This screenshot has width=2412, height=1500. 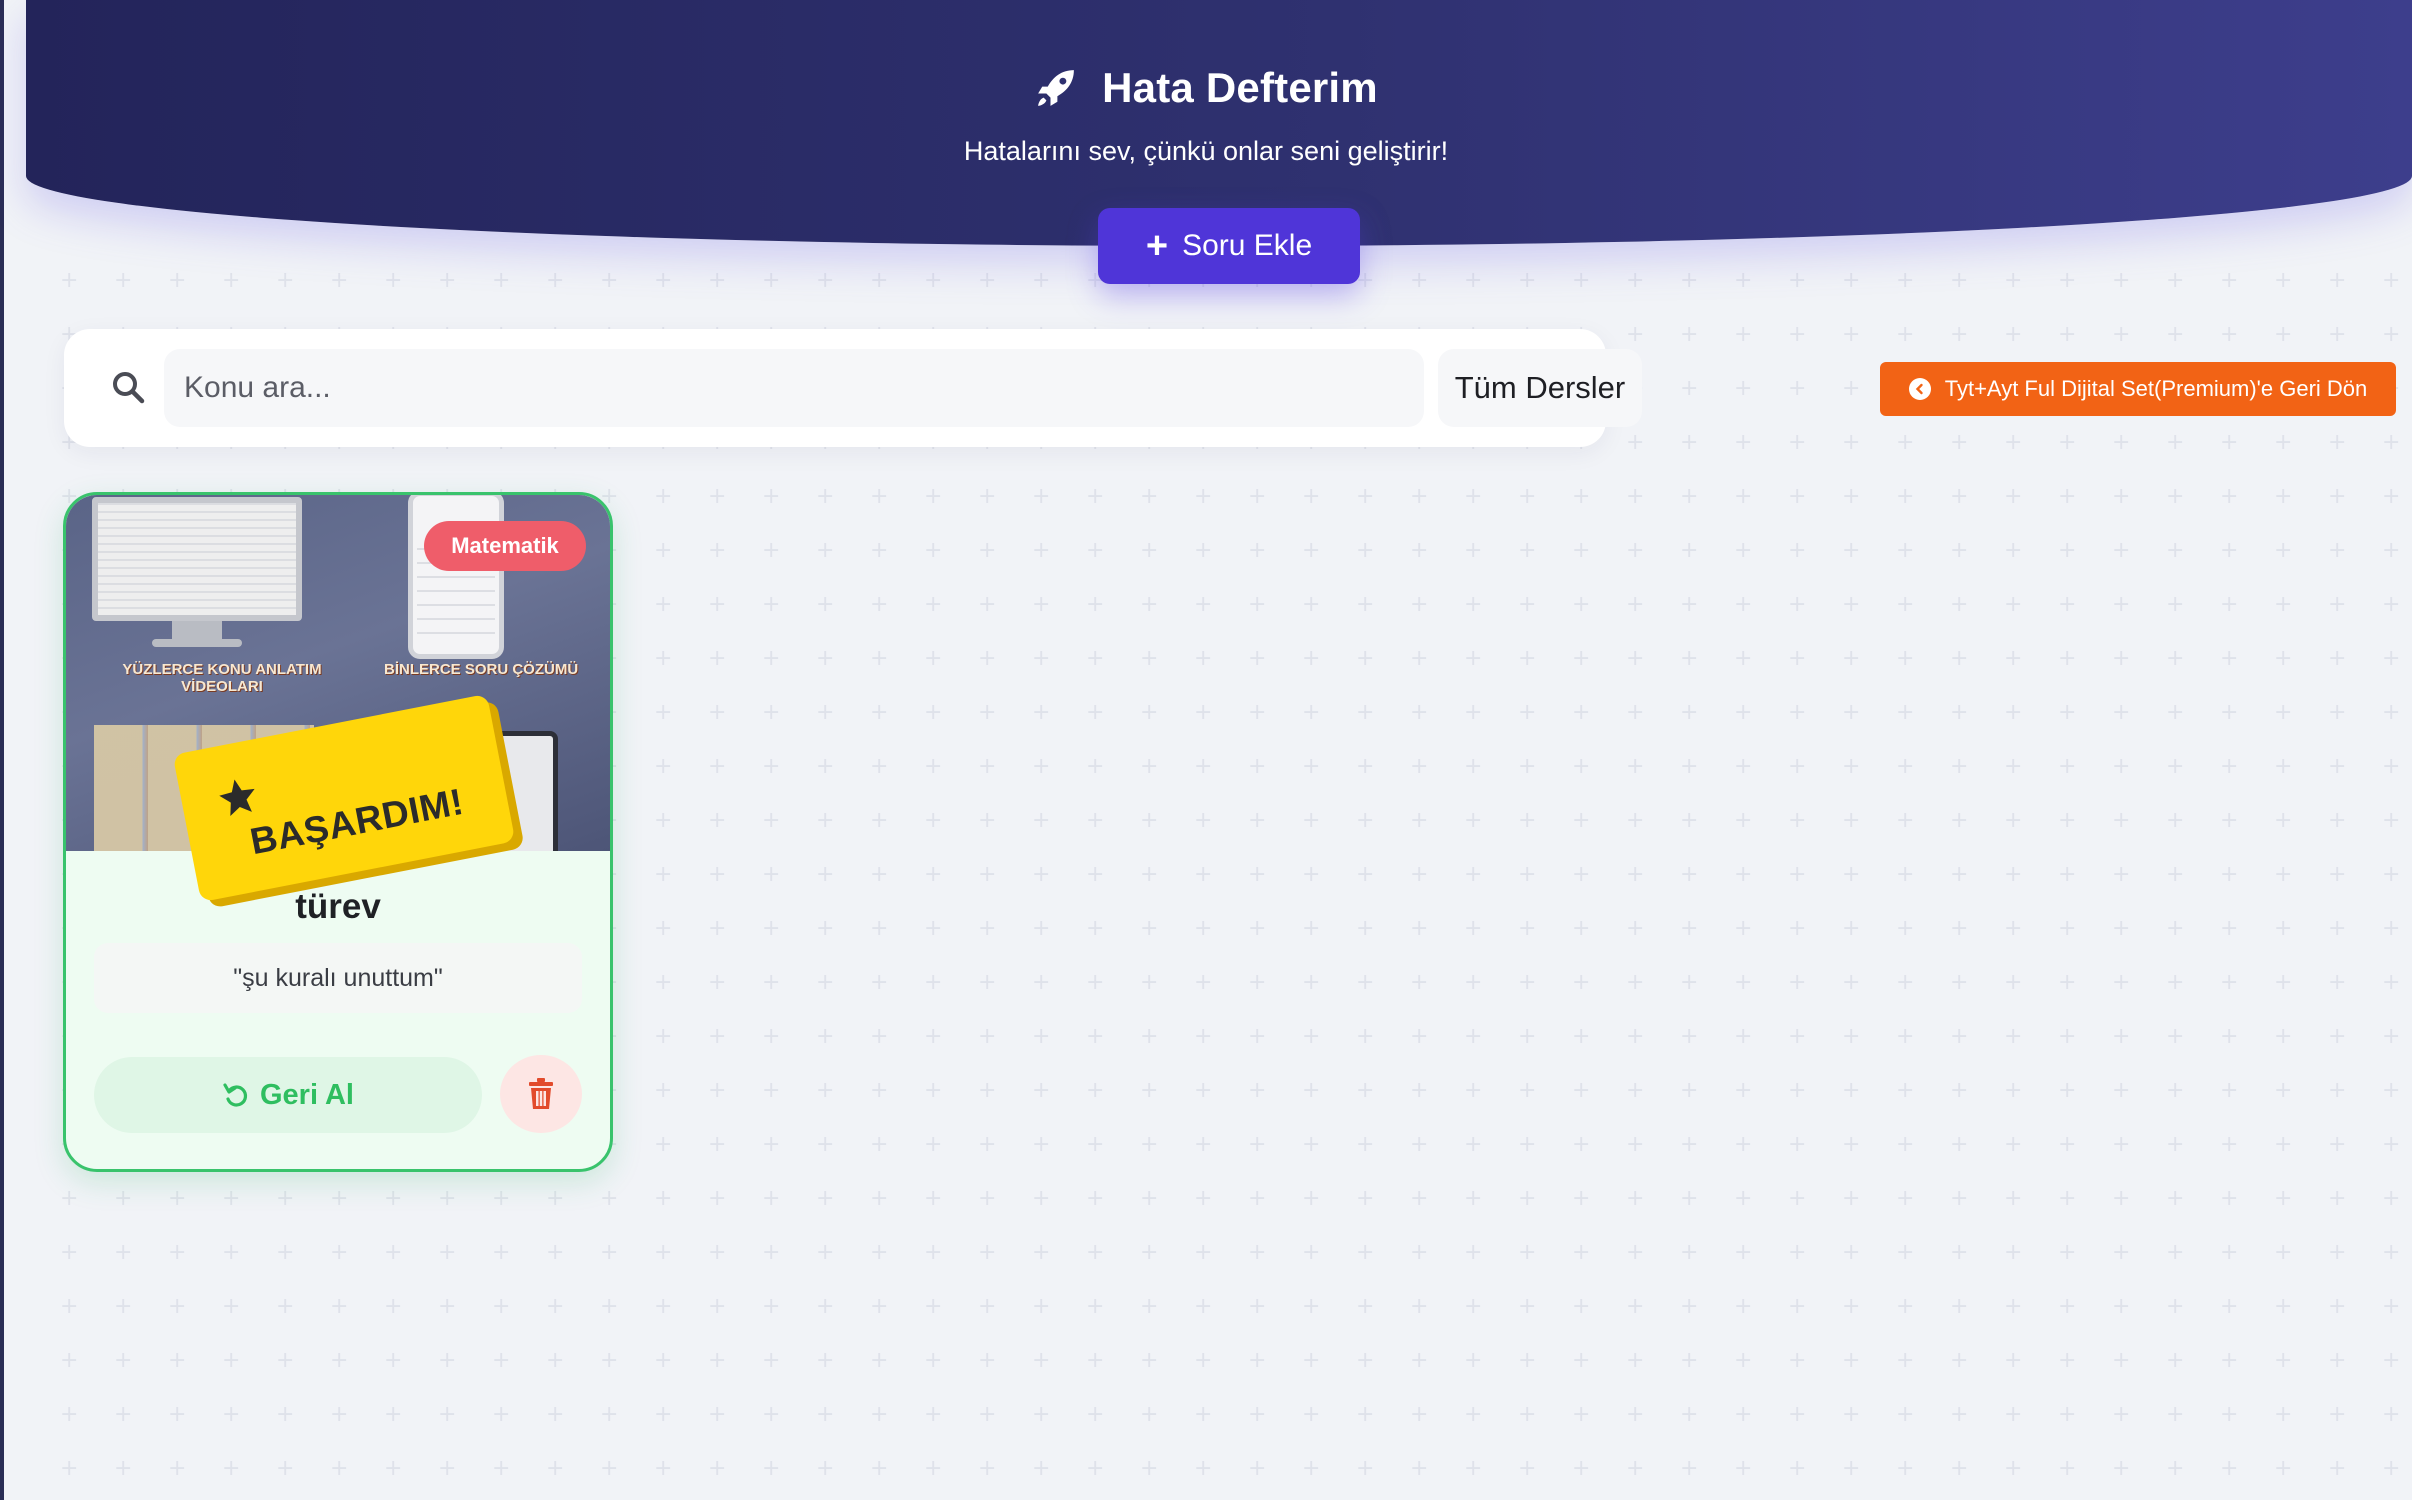 I want to click on achievement-label: BAŞARDIM!, so click(x=356, y=821).